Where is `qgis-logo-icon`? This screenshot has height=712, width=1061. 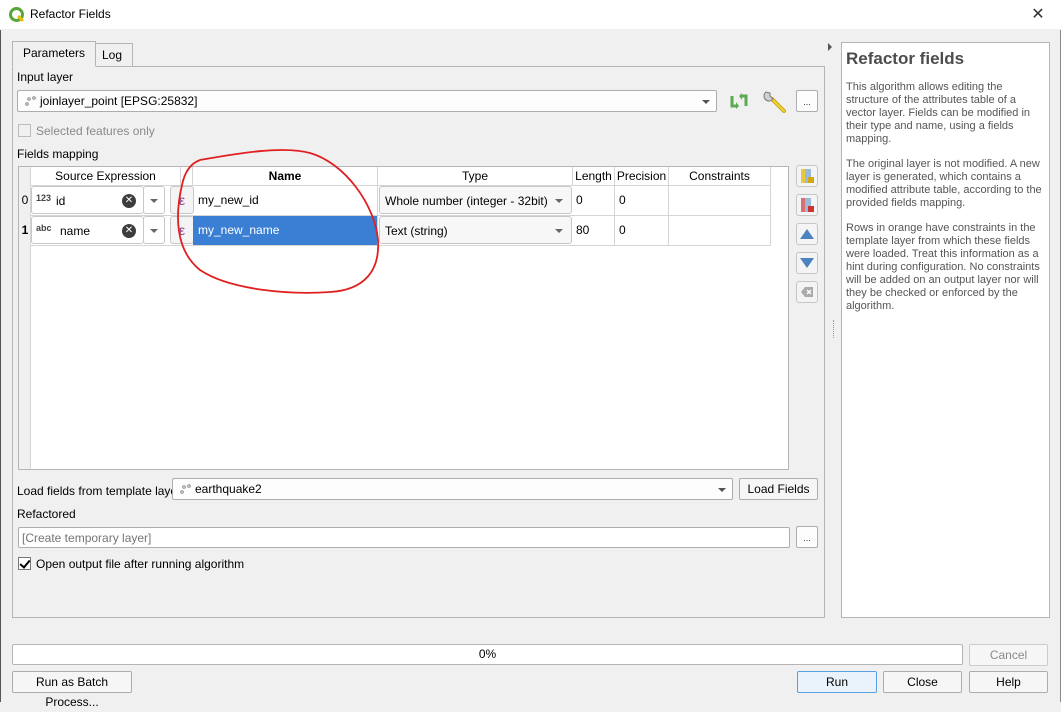 qgis-logo-icon is located at coordinates (17, 15).